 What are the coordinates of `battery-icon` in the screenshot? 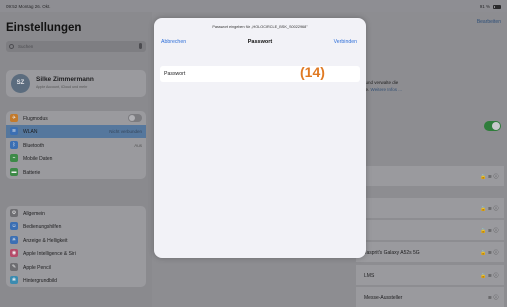 It's located at (497, 6).